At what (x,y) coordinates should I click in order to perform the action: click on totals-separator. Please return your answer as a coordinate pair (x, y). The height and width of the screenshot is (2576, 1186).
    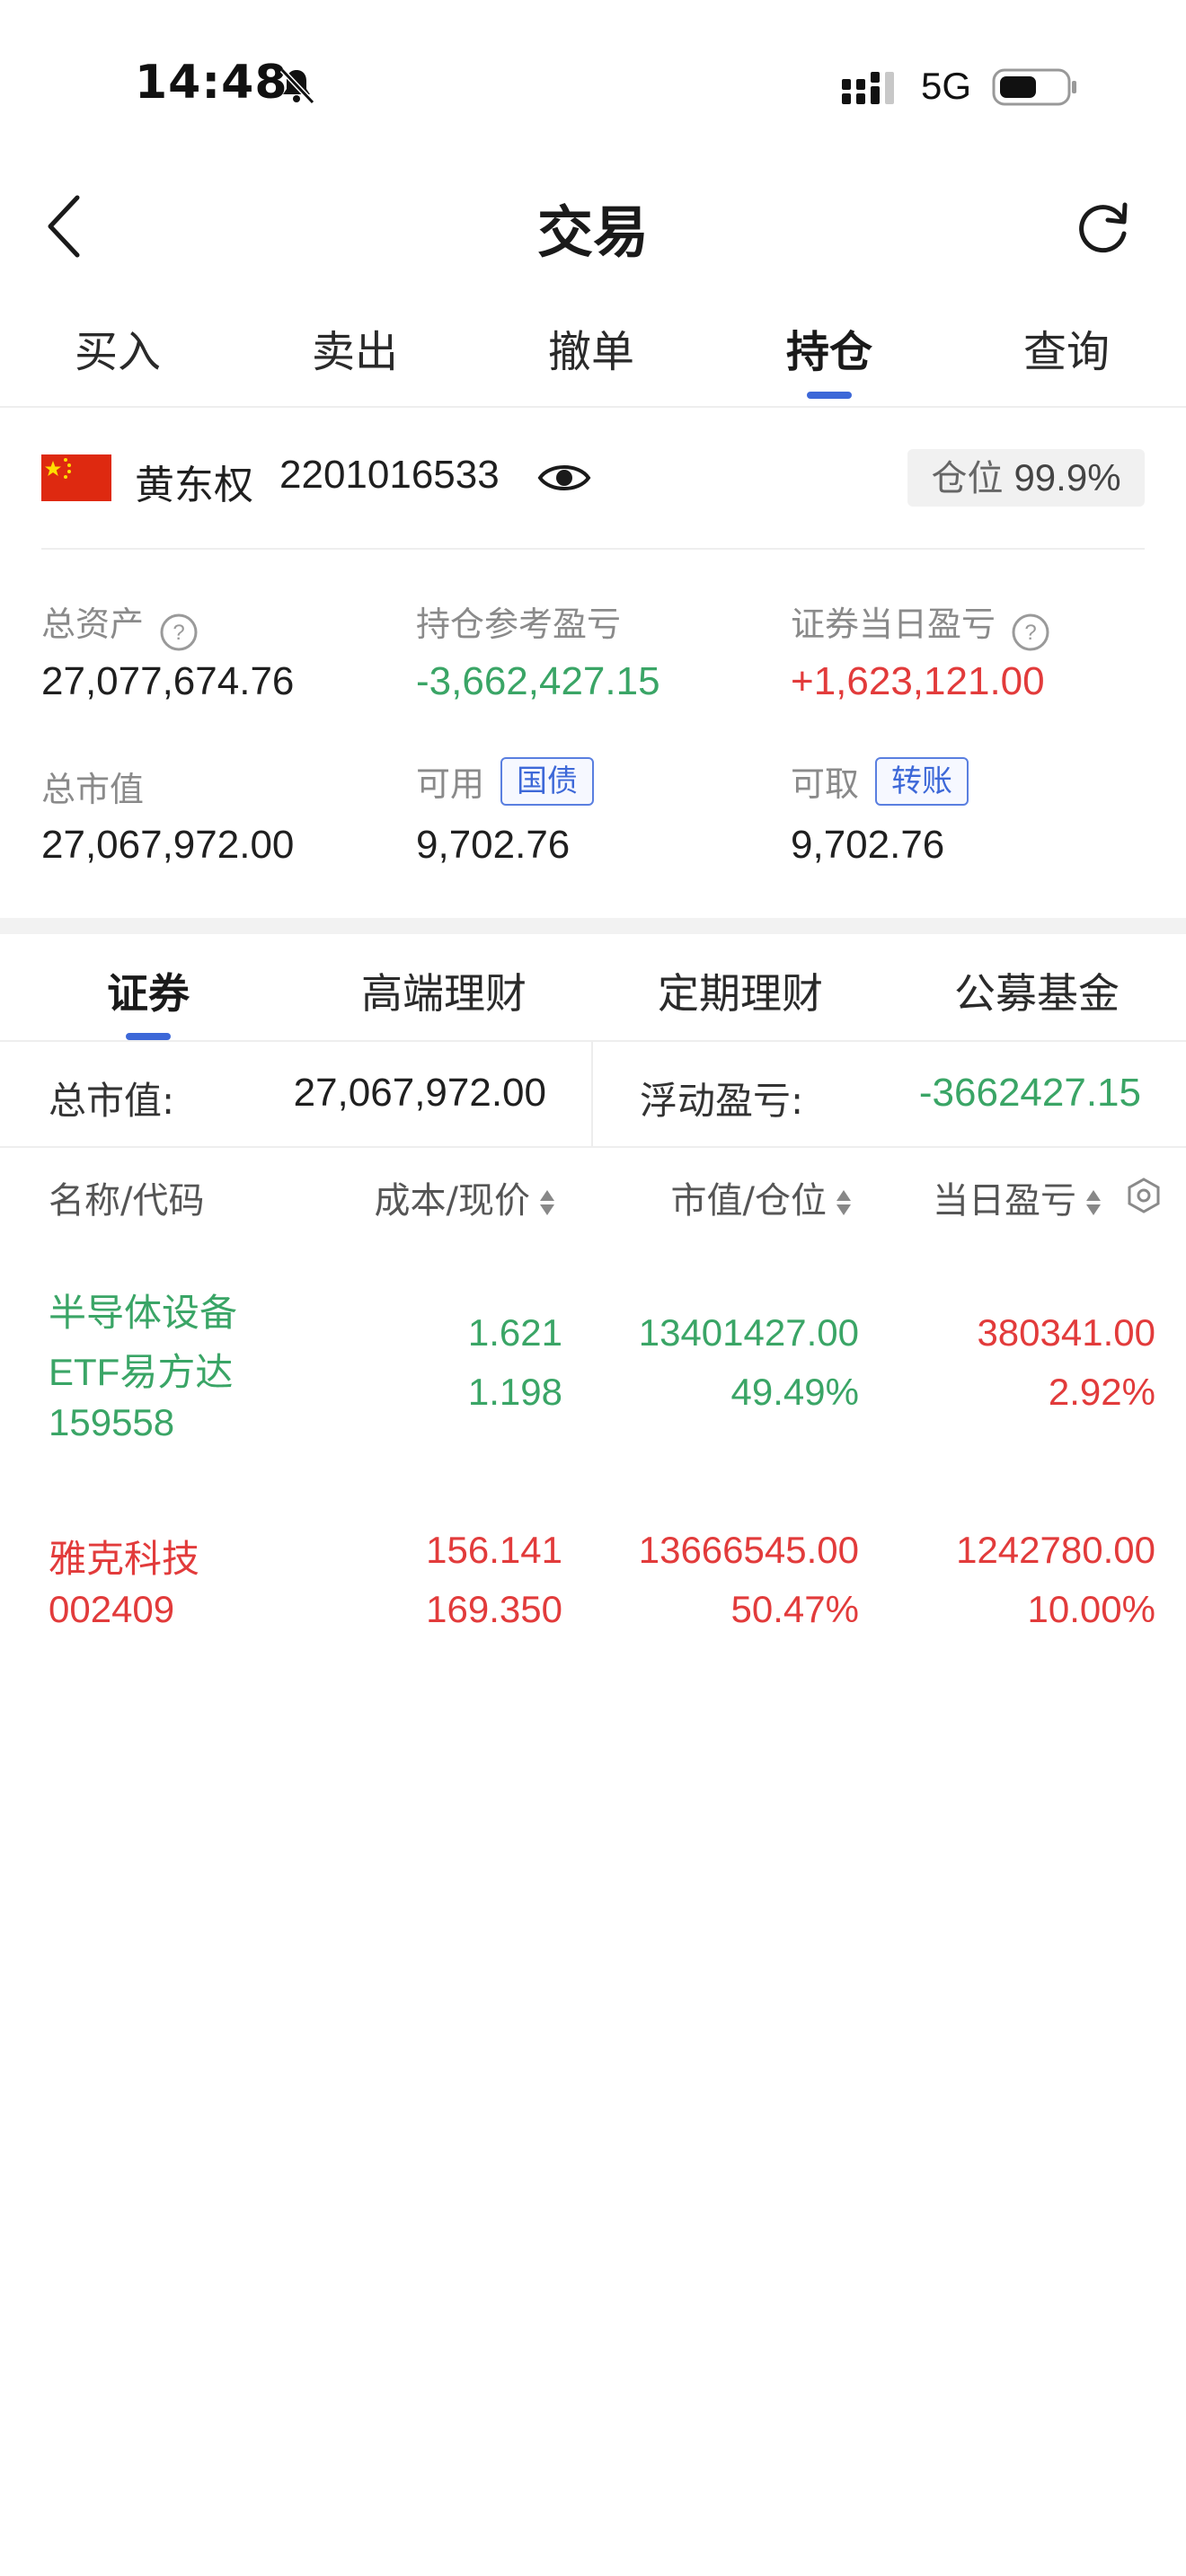
    Looking at the image, I should click on (592, 1094).